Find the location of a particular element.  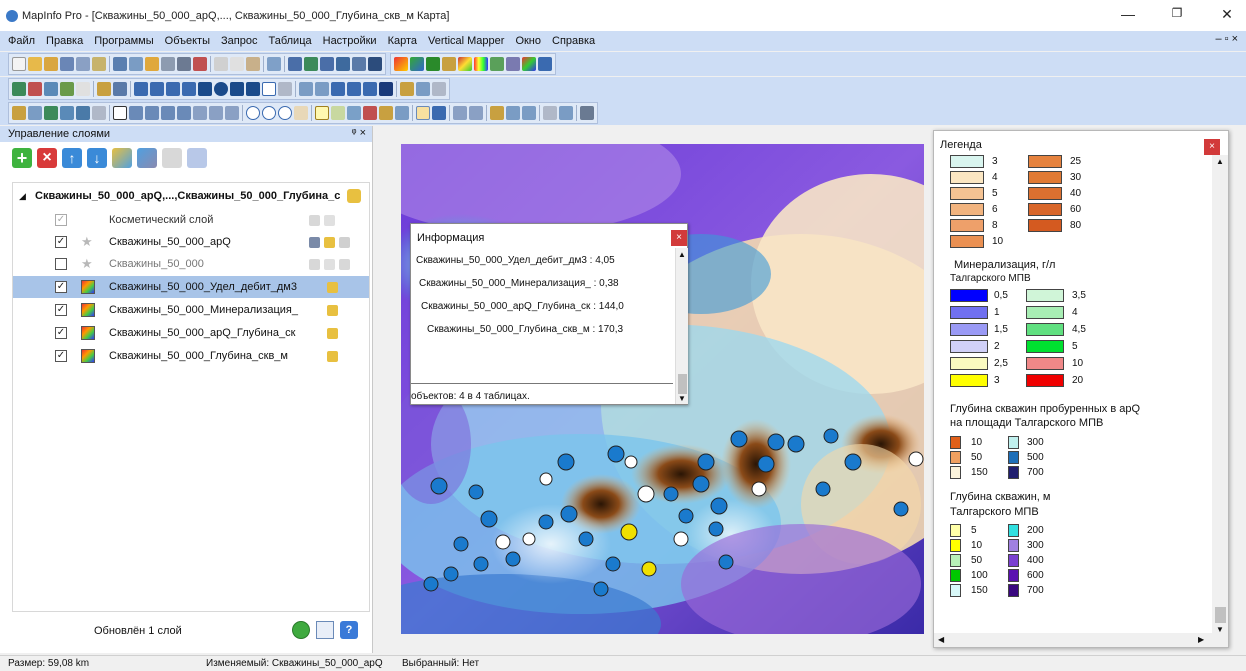

status-editable: Изменяемый: Скважины_50_000_apQ is located at coordinates (294, 663).